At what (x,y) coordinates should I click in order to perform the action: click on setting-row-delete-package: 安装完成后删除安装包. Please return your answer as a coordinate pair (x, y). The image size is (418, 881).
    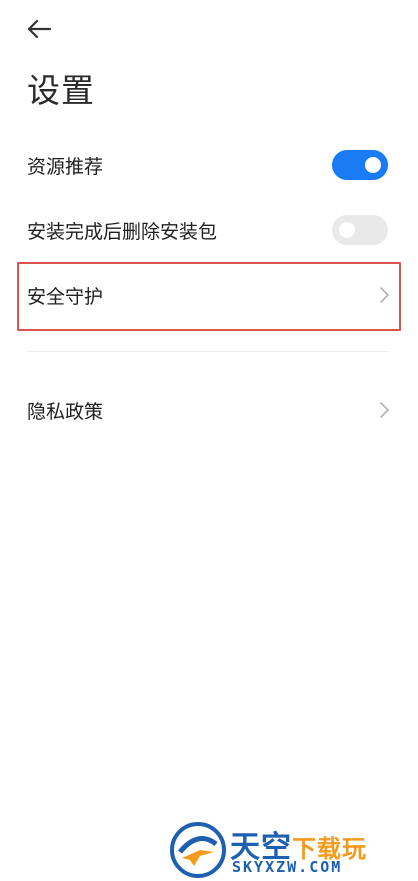
    Looking at the image, I should click on (209, 230).